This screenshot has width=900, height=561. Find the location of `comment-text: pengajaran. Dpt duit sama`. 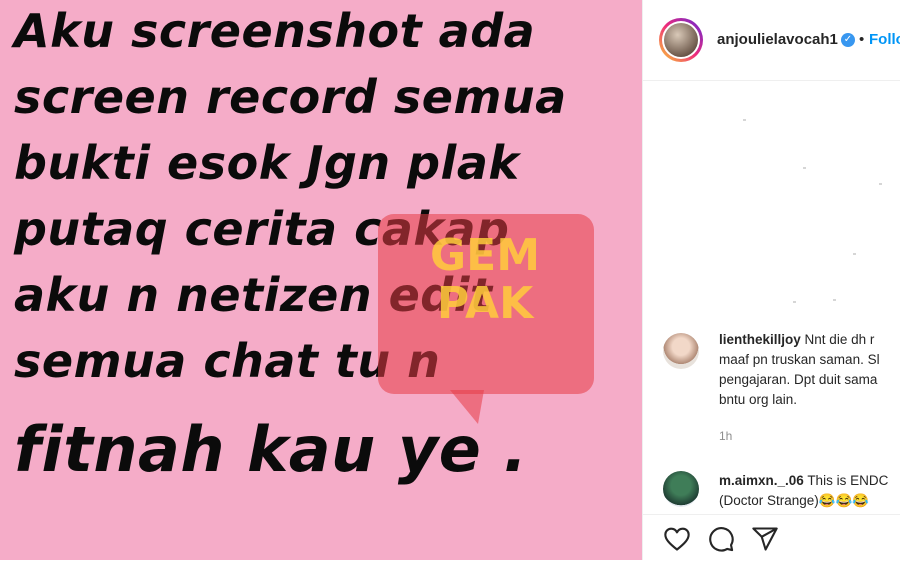

comment-text: pengajaran. Dpt duit sama is located at coordinates (798, 379).